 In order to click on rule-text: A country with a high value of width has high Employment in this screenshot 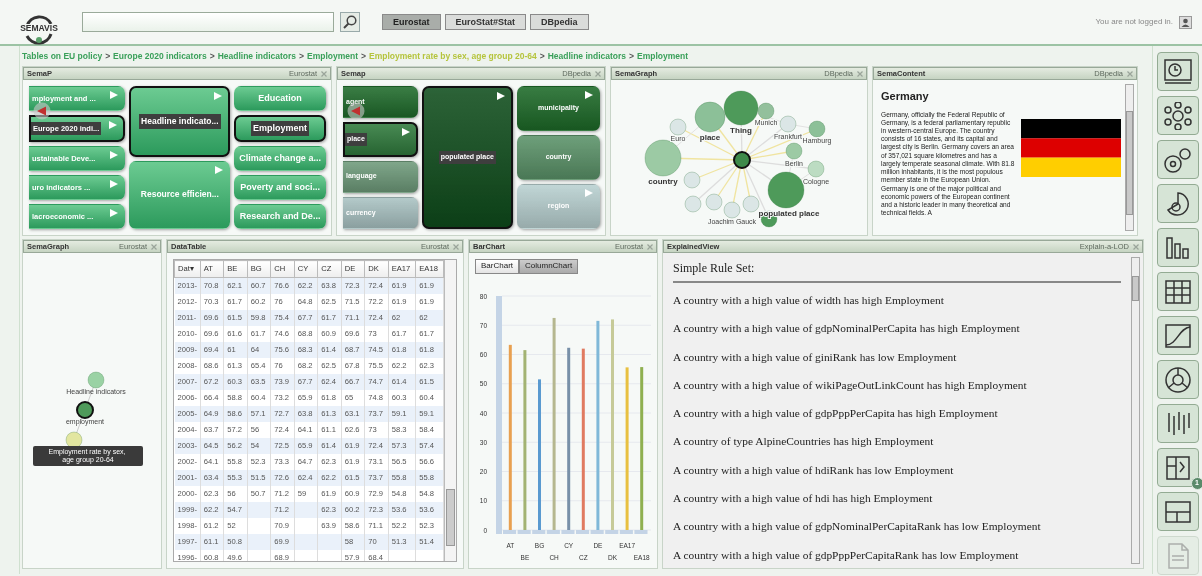, I will do `click(809, 300)`.